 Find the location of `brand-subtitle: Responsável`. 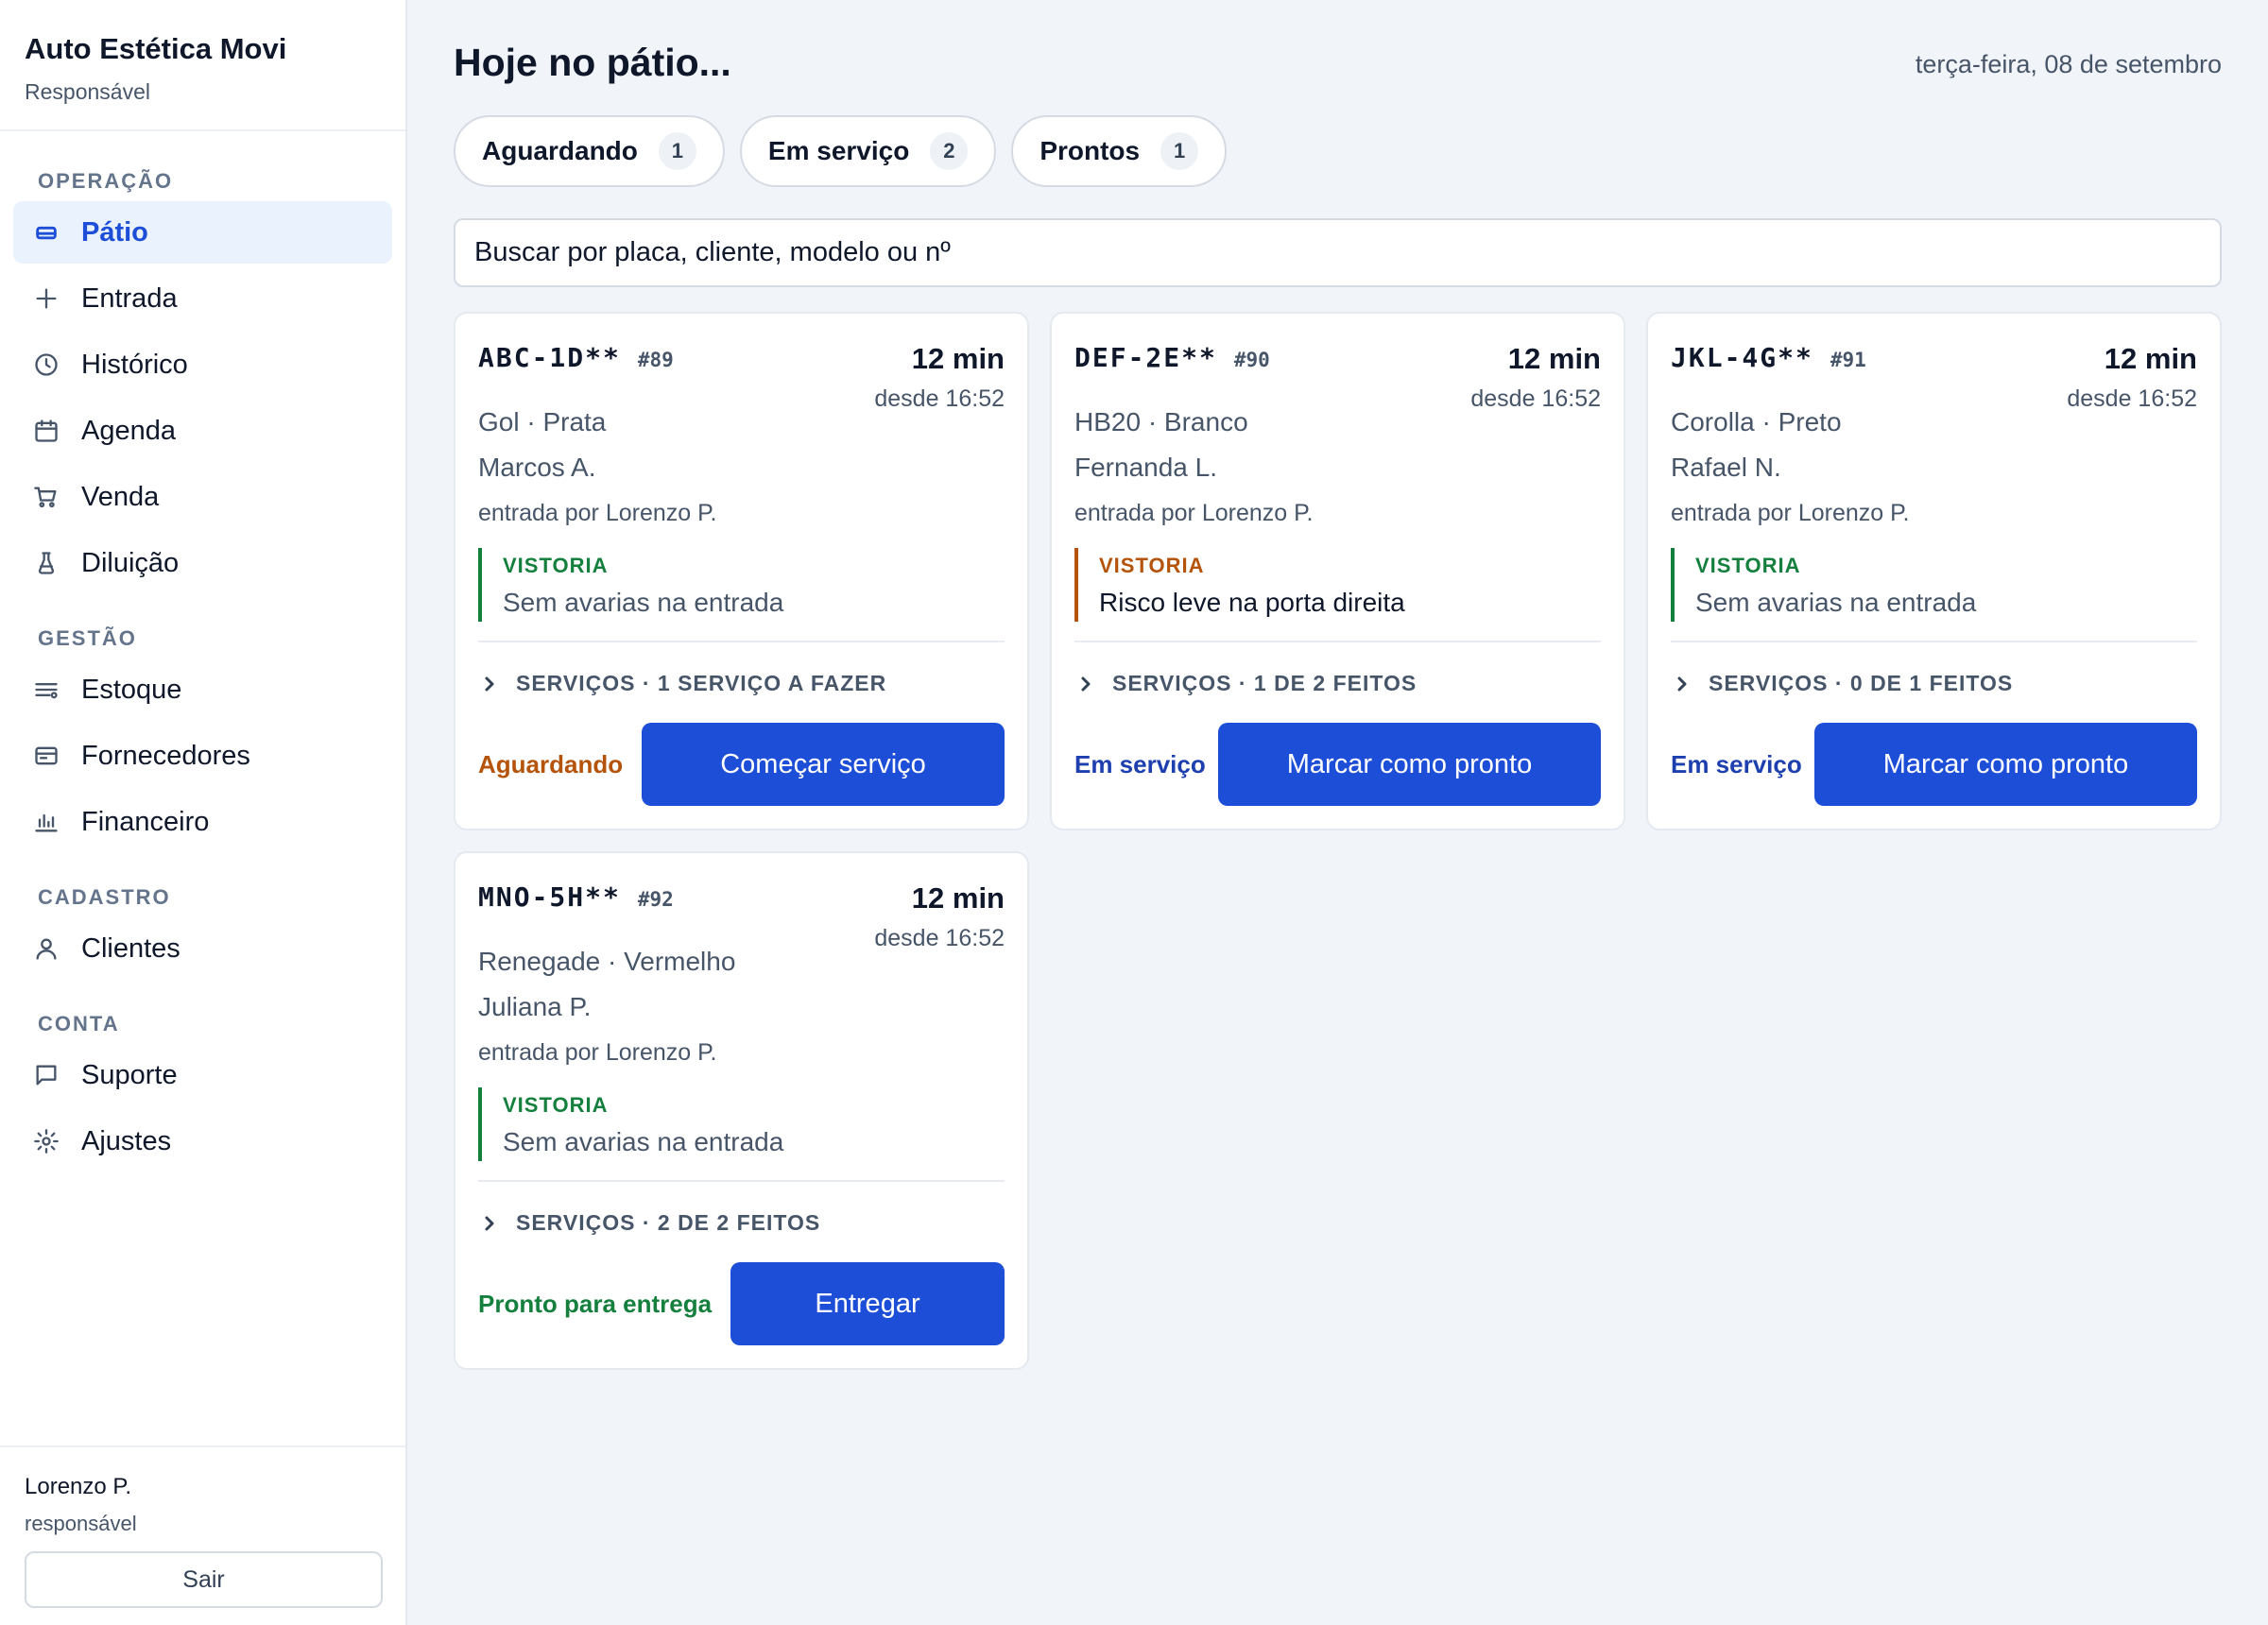

brand-subtitle: Responsável is located at coordinates (87, 91).